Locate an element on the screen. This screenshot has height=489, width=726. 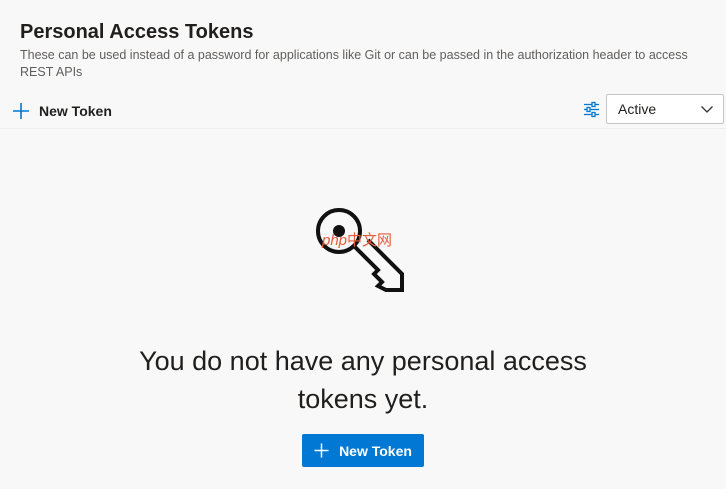
watermark-php-text: php is located at coordinates (335, 240).